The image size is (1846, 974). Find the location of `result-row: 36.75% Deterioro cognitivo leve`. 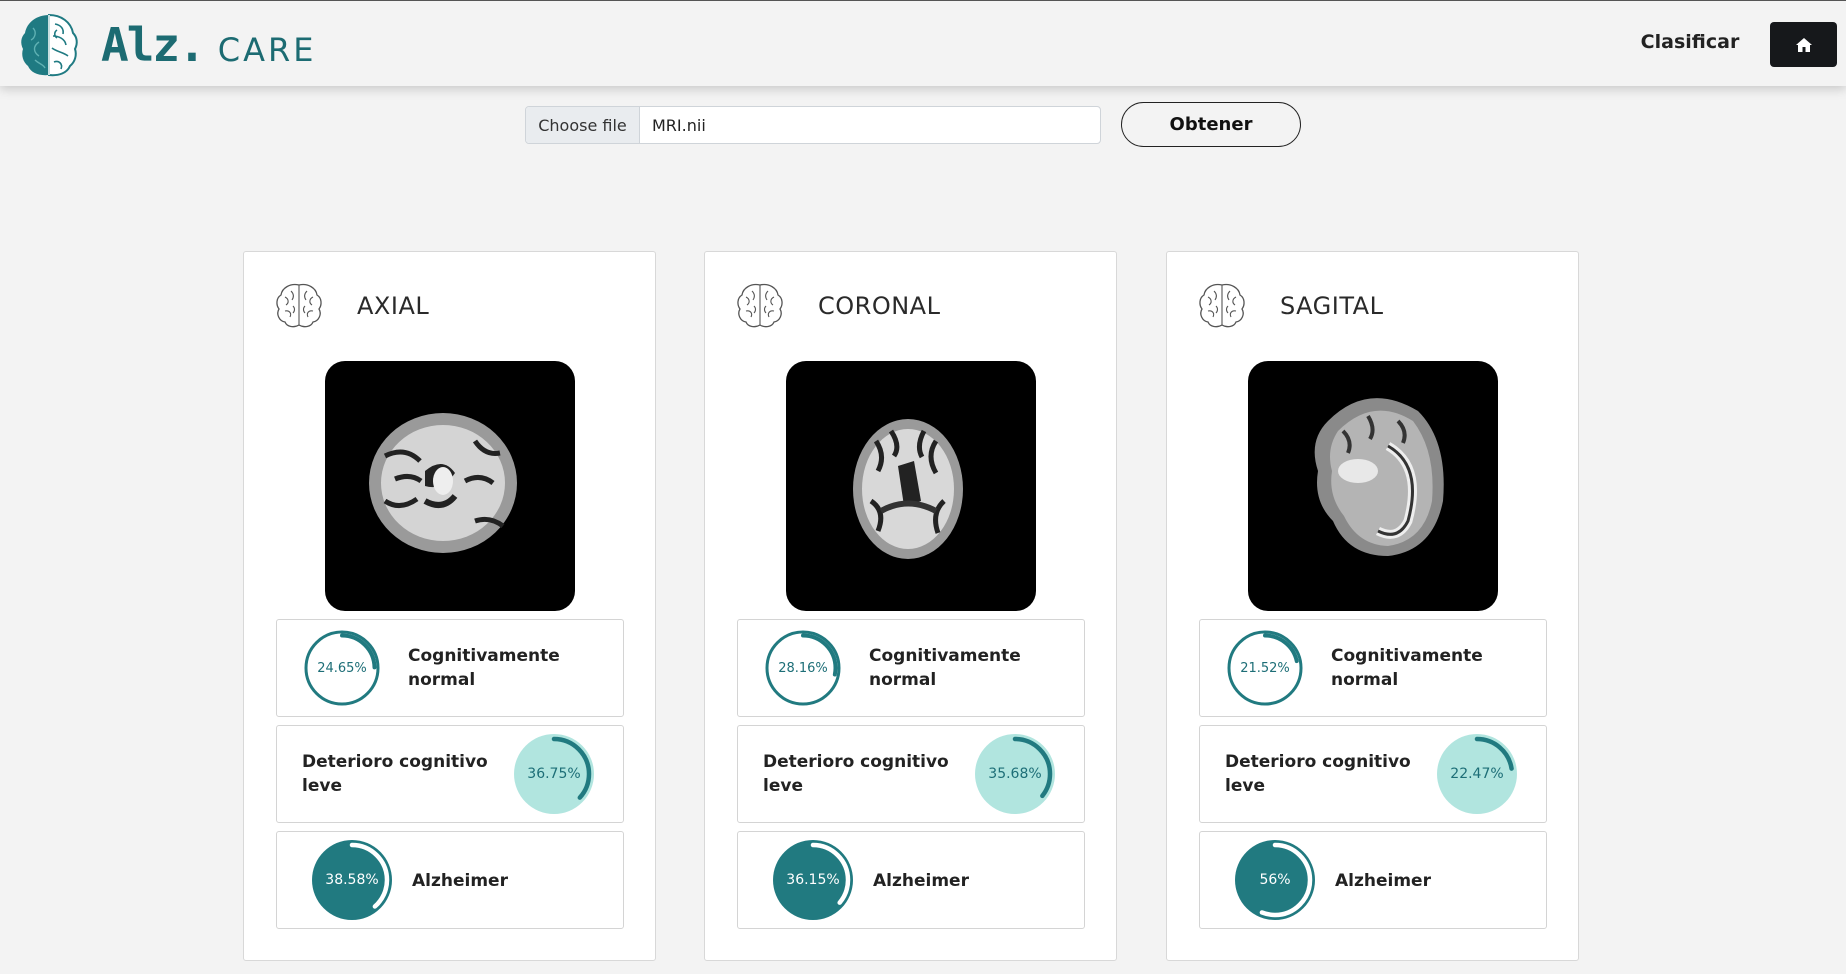

result-row: 36.75% Deterioro cognitivo leve is located at coordinates (450, 774).